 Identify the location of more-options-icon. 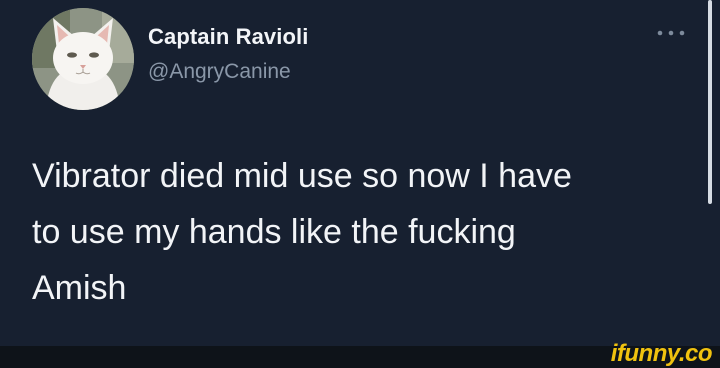
(671, 33).